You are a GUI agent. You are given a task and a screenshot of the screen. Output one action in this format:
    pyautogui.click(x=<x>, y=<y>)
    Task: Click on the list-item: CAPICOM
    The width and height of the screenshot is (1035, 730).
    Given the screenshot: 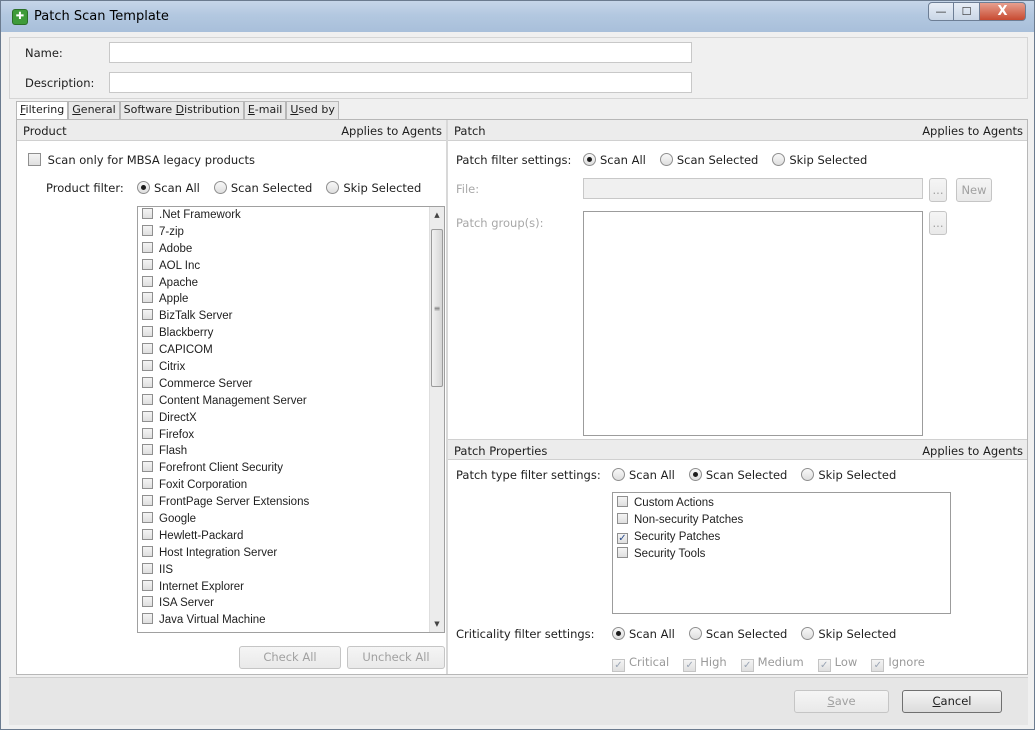 What is the action you would take?
    pyautogui.click(x=283, y=350)
    